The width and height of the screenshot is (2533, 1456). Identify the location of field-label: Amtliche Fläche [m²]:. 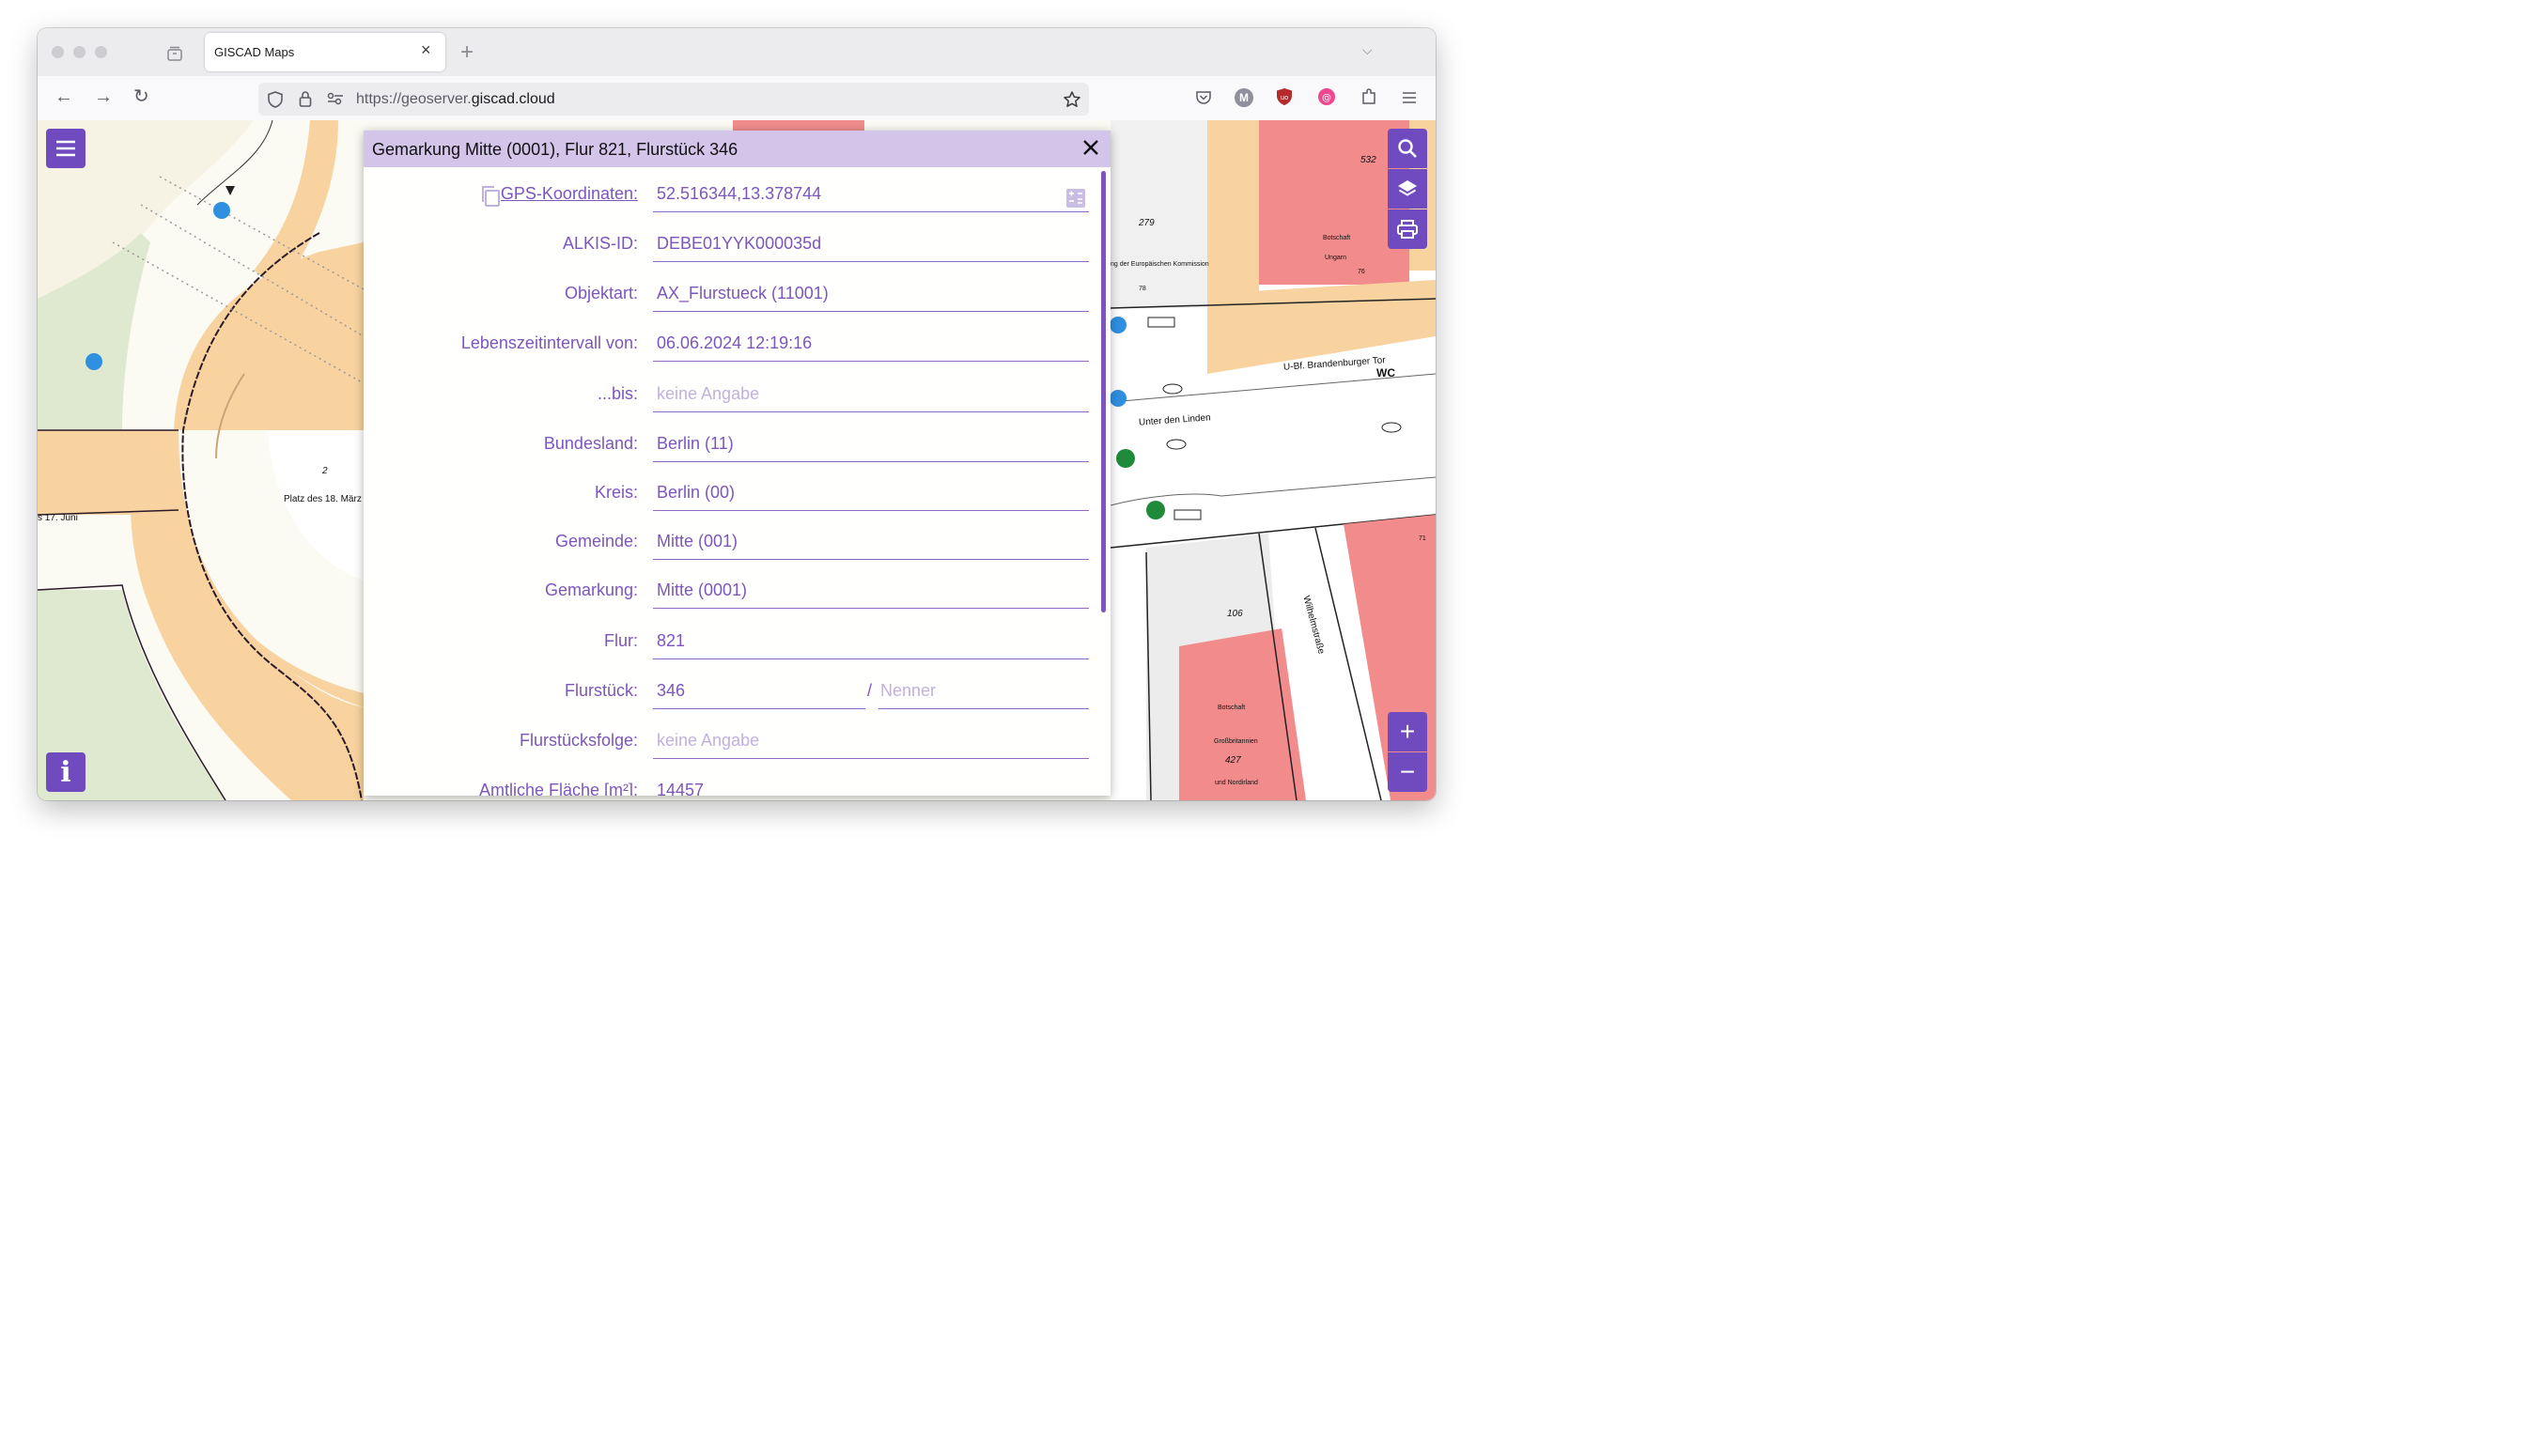
(558, 788).